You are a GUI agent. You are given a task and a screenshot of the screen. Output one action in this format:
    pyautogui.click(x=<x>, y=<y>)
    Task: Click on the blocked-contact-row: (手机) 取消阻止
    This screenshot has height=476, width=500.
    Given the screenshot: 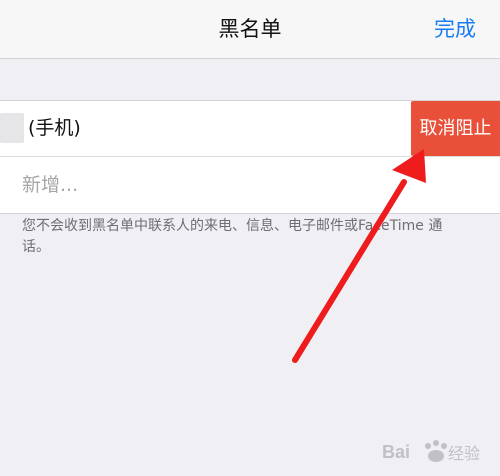 What is the action you would take?
    pyautogui.click(x=250, y=129)
    